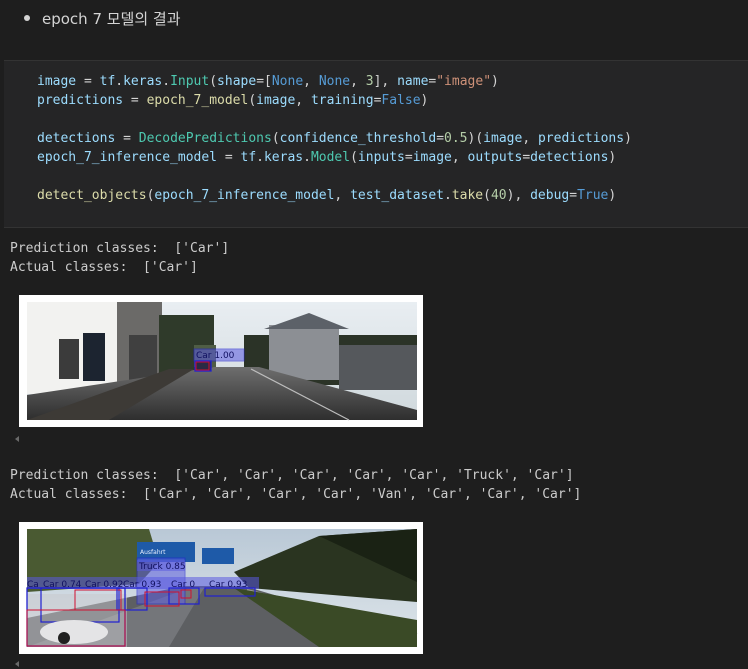  Describe the element at coordinates (120, 248) in the screenshot. I see `prediction-classes-1: Prediction classes: ['Car']` at that location.